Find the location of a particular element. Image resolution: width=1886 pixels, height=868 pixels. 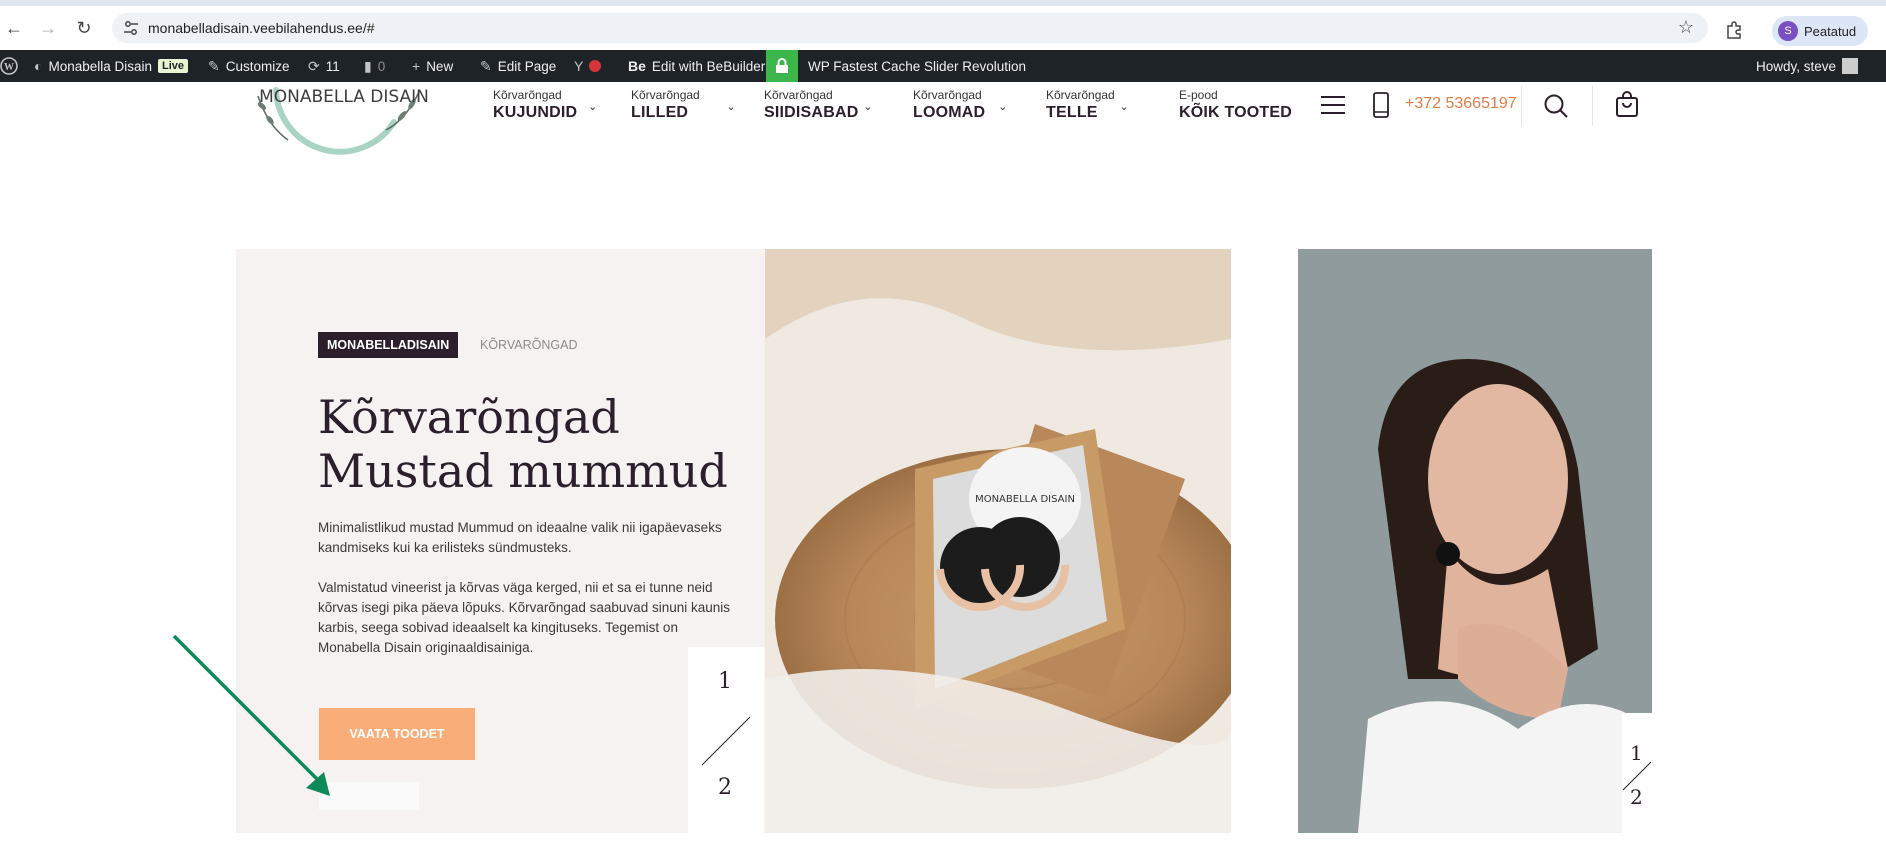

svg-text: W is located at coordinates (9, 67).